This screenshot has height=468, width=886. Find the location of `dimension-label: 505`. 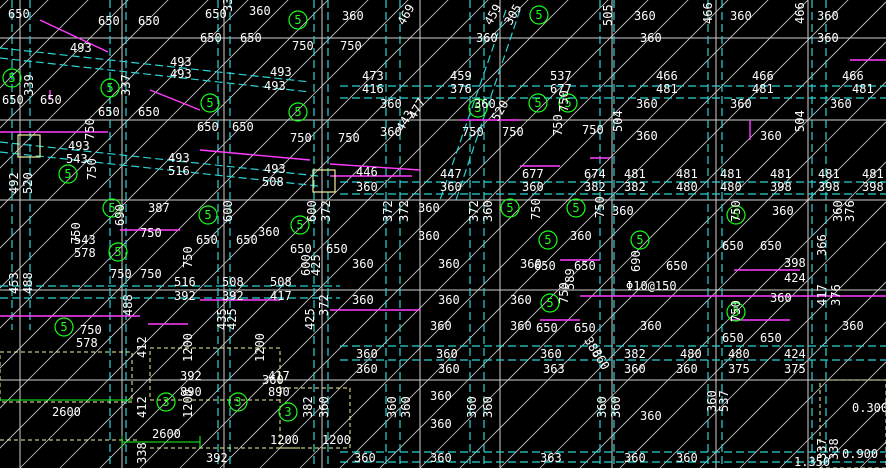

dimension-label: 505 is located at coordinates (608, 15).